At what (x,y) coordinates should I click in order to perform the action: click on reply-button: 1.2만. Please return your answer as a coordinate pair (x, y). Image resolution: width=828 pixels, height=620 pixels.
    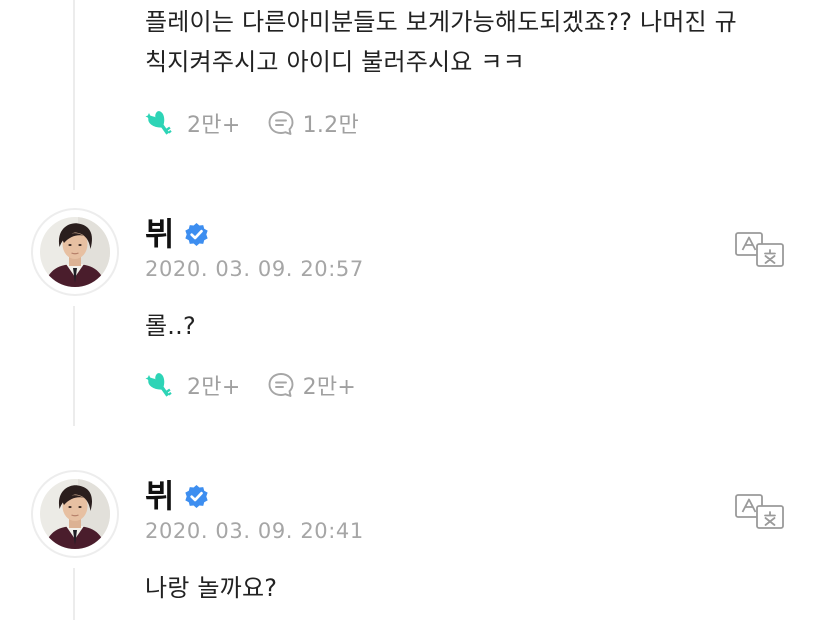
    Looking at the image, I should click on (313, 123).